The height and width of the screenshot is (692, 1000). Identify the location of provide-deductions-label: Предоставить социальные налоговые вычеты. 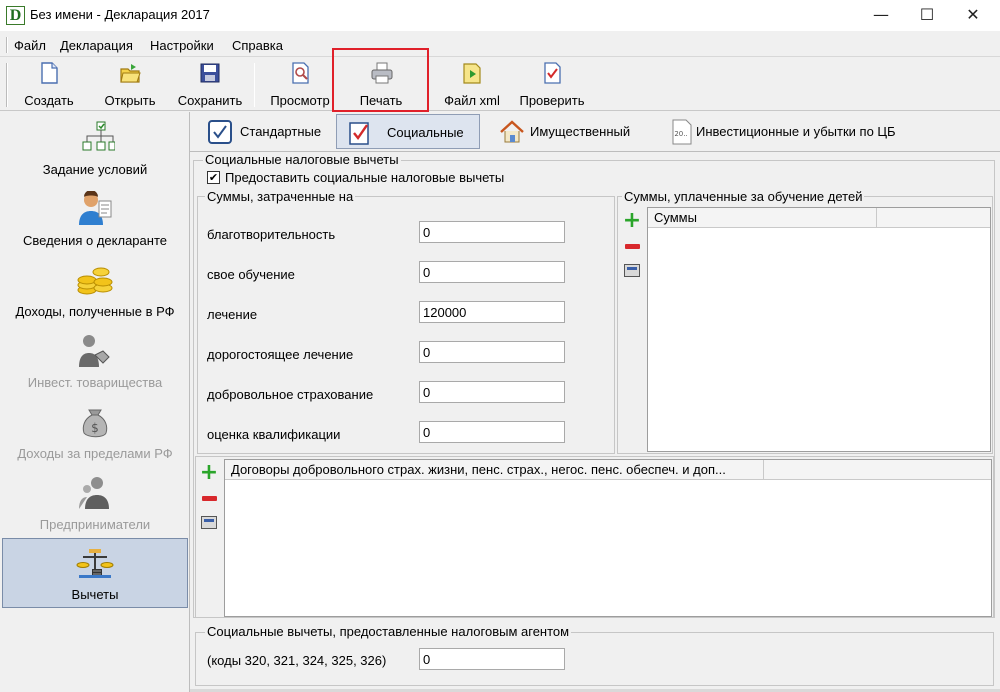
(365, 177).